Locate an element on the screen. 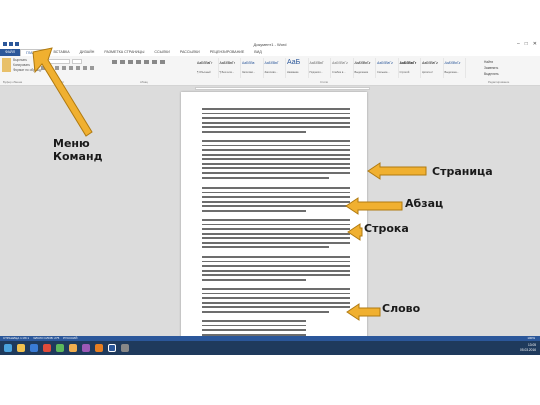 The height and width of the screenshot is (405, 540). font-size-select is located at coordinates (77, 61).